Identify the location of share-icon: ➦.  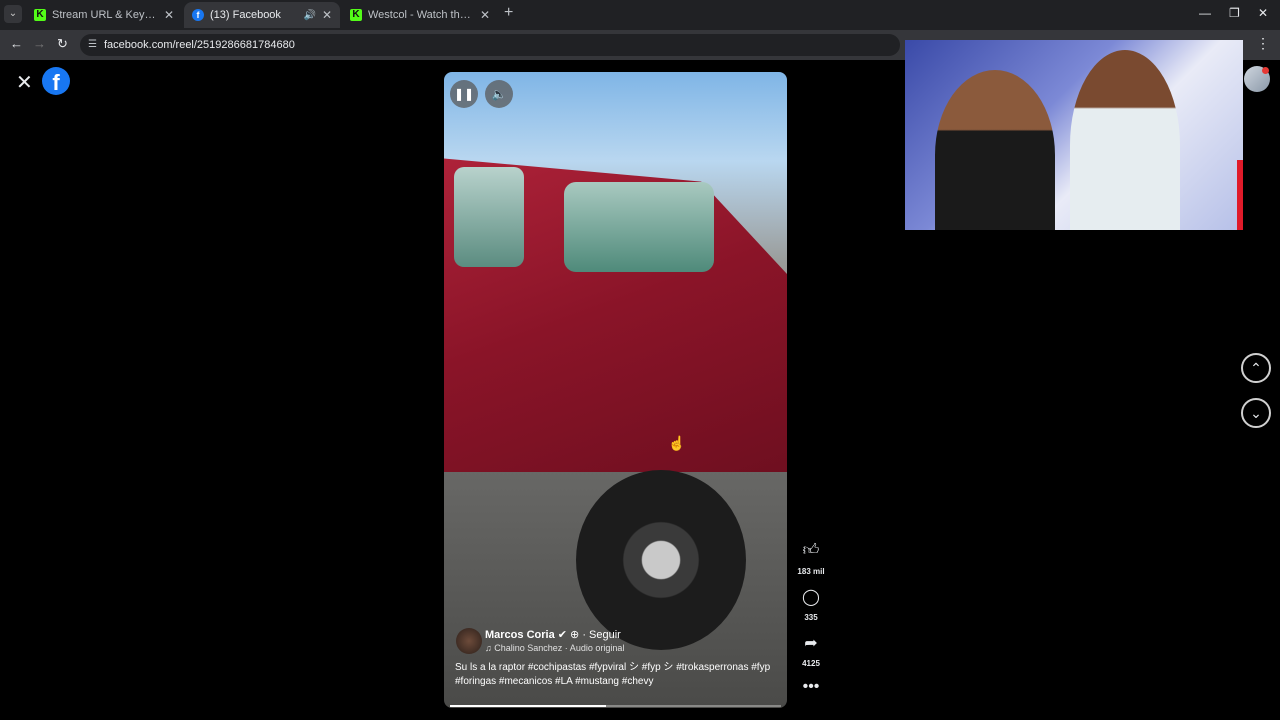
(811, 643).